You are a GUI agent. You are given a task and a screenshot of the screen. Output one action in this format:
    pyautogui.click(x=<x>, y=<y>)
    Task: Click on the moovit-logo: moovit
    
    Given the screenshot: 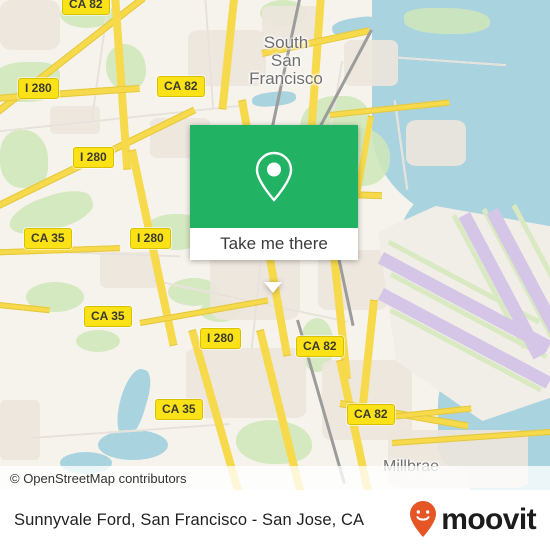 What is the action you would take?
    pyautogui.click(x=472, y=520)
    